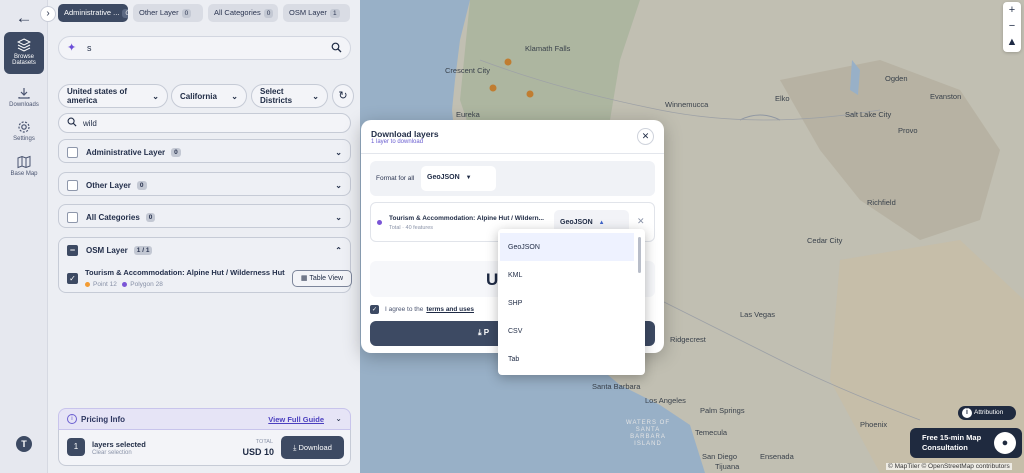  What do you see at coordinates (987, 413) in the screenshot?
I see `attribution-button: i Attribution` at bounding box center [987, 413].